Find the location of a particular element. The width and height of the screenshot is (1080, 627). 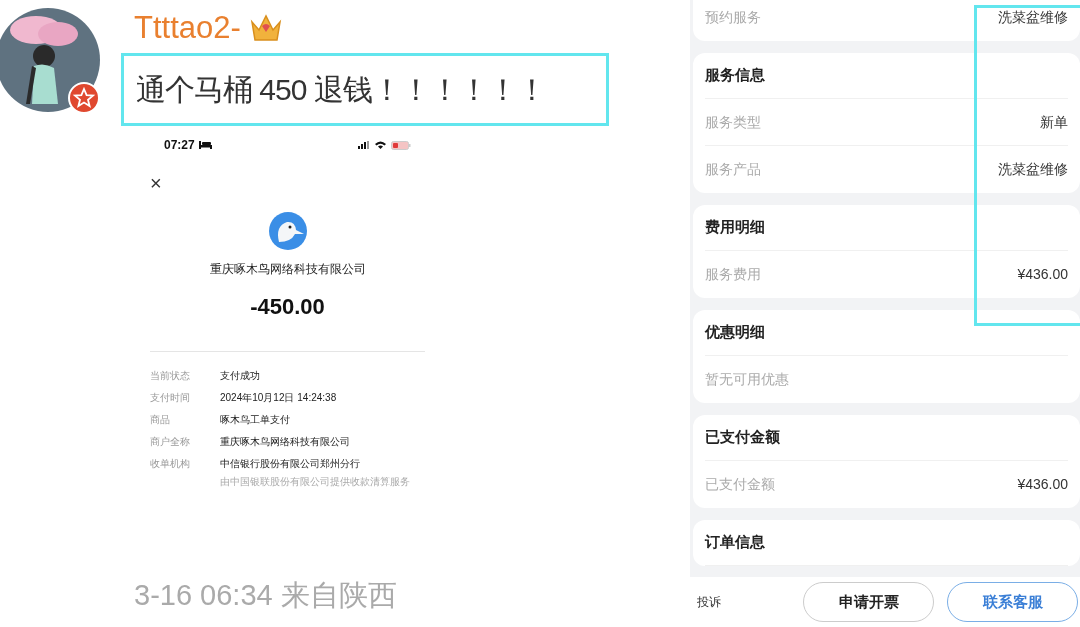

row-label: 暂无可用优惠 is located at coordinates (747, 379).